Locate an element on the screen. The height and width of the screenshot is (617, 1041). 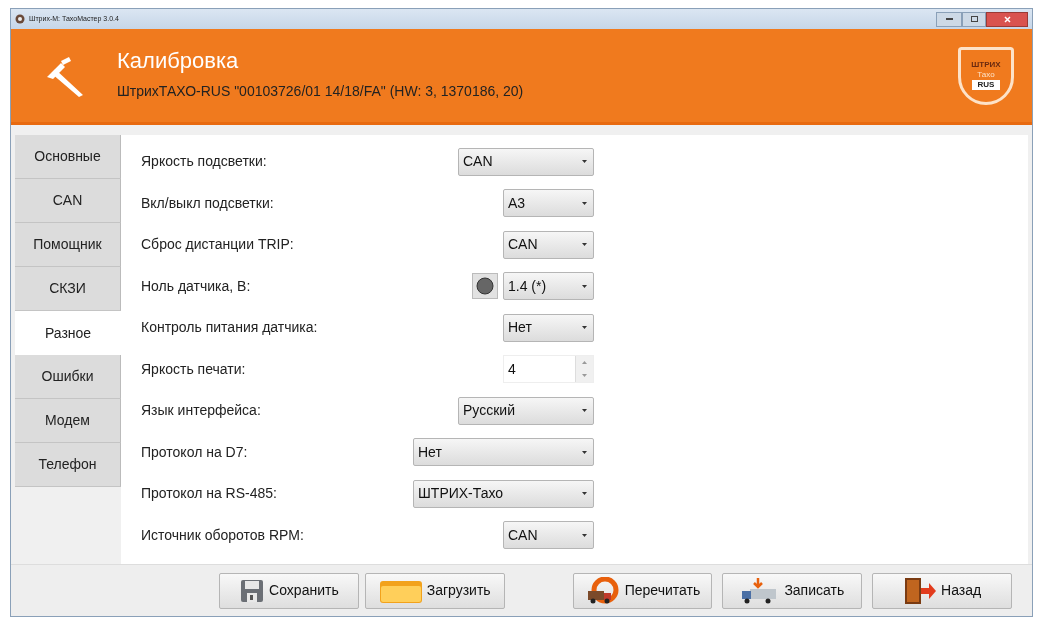
minimize-button is located at coordinates (949, 19).